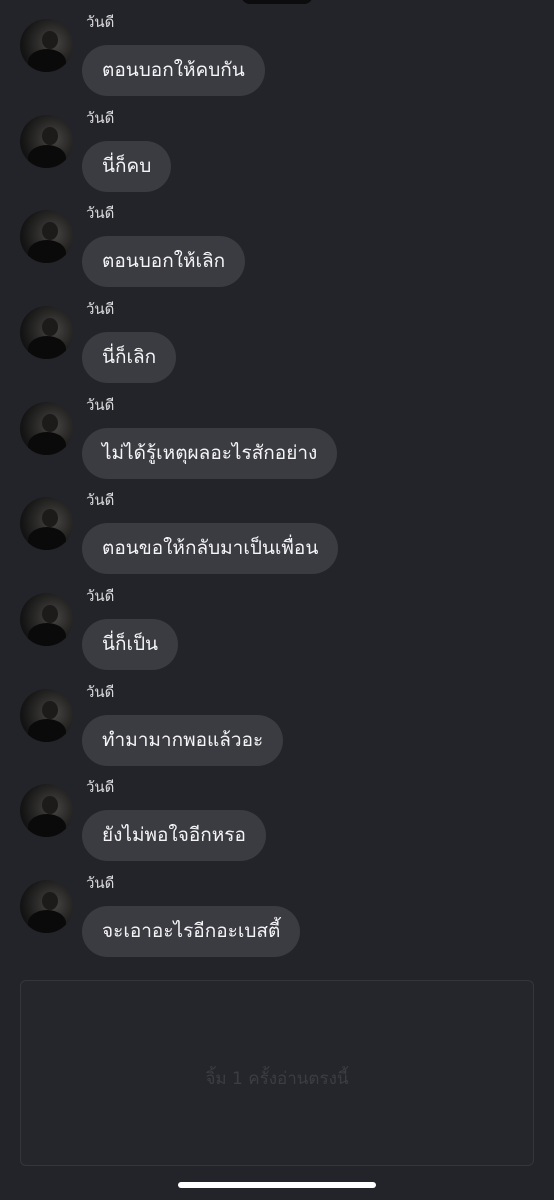 The image size is (554, 1200). What do you see at coordinates (174, 835) in the screenshot?
I see `message-bubble: ยังไม่พอใจอีกหรอ` at bounding box center [174, 835].